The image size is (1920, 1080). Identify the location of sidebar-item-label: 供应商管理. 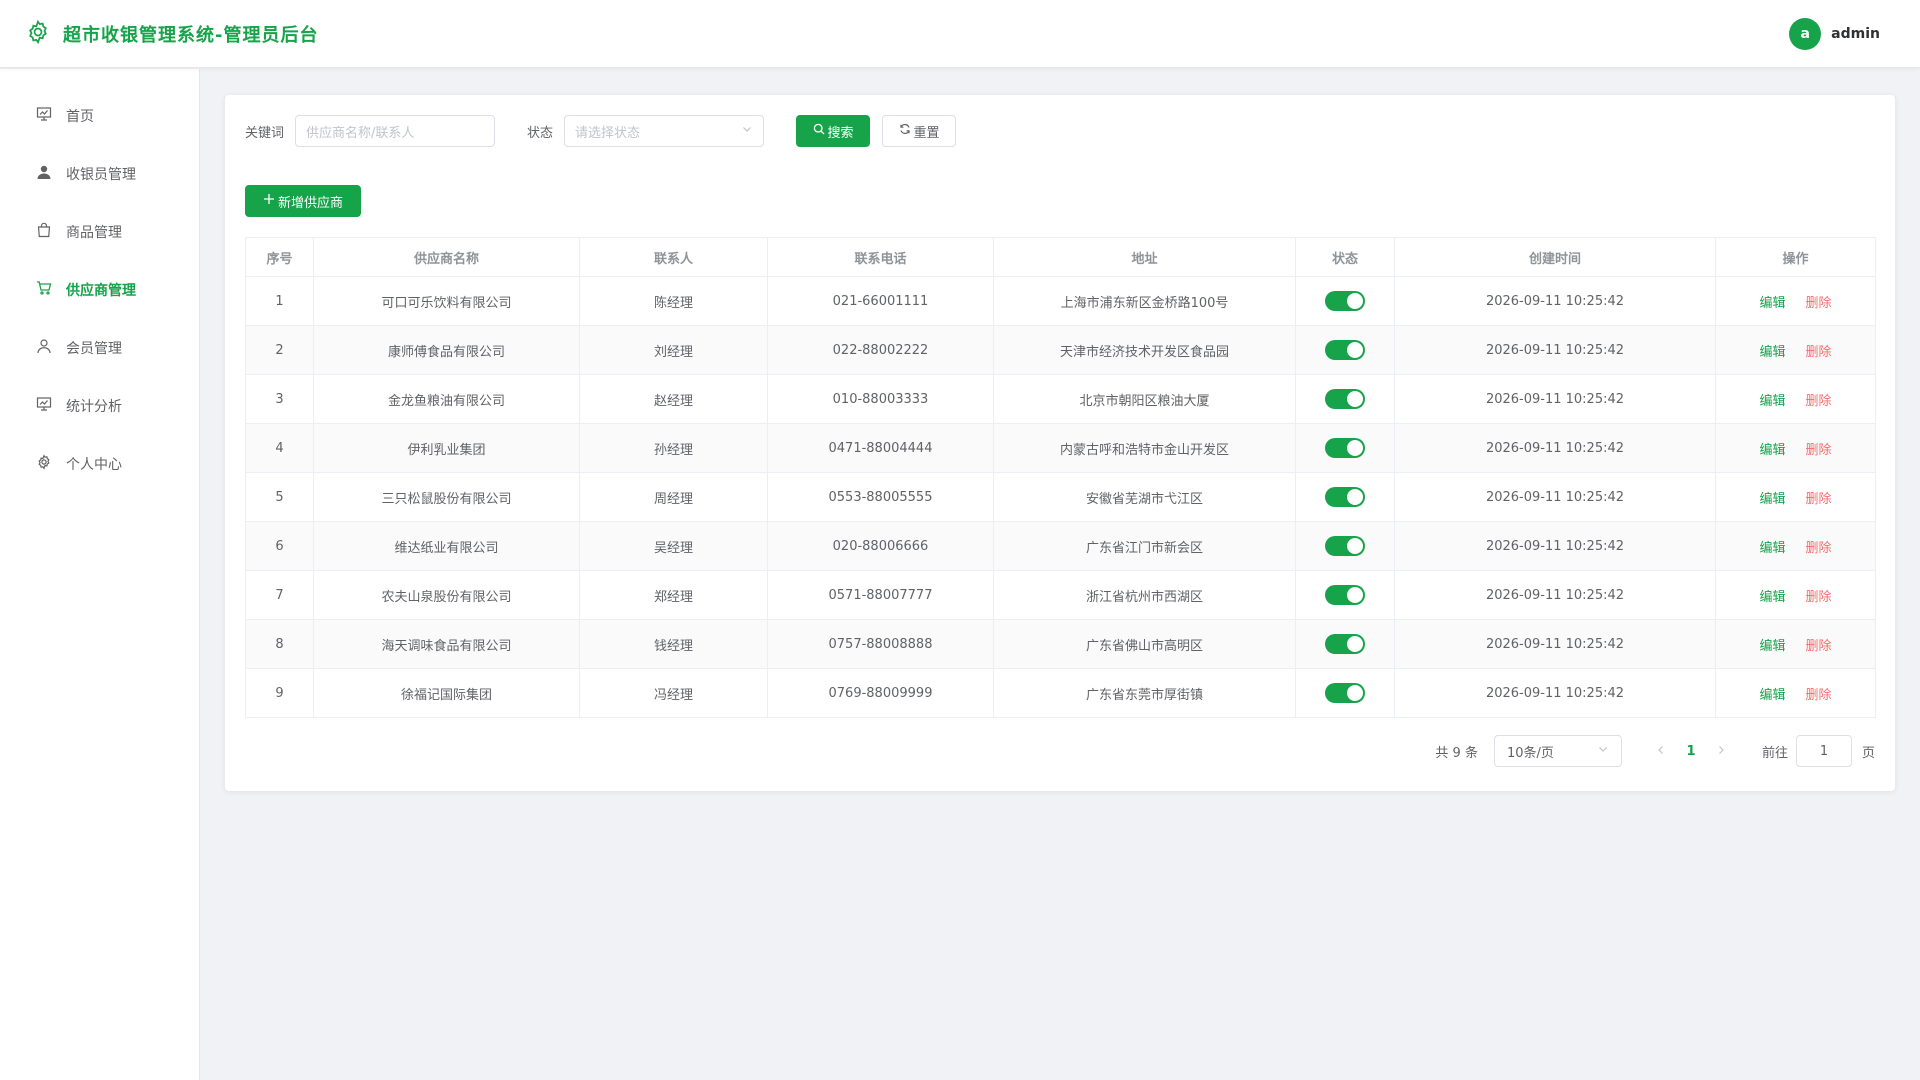
(101, 291).